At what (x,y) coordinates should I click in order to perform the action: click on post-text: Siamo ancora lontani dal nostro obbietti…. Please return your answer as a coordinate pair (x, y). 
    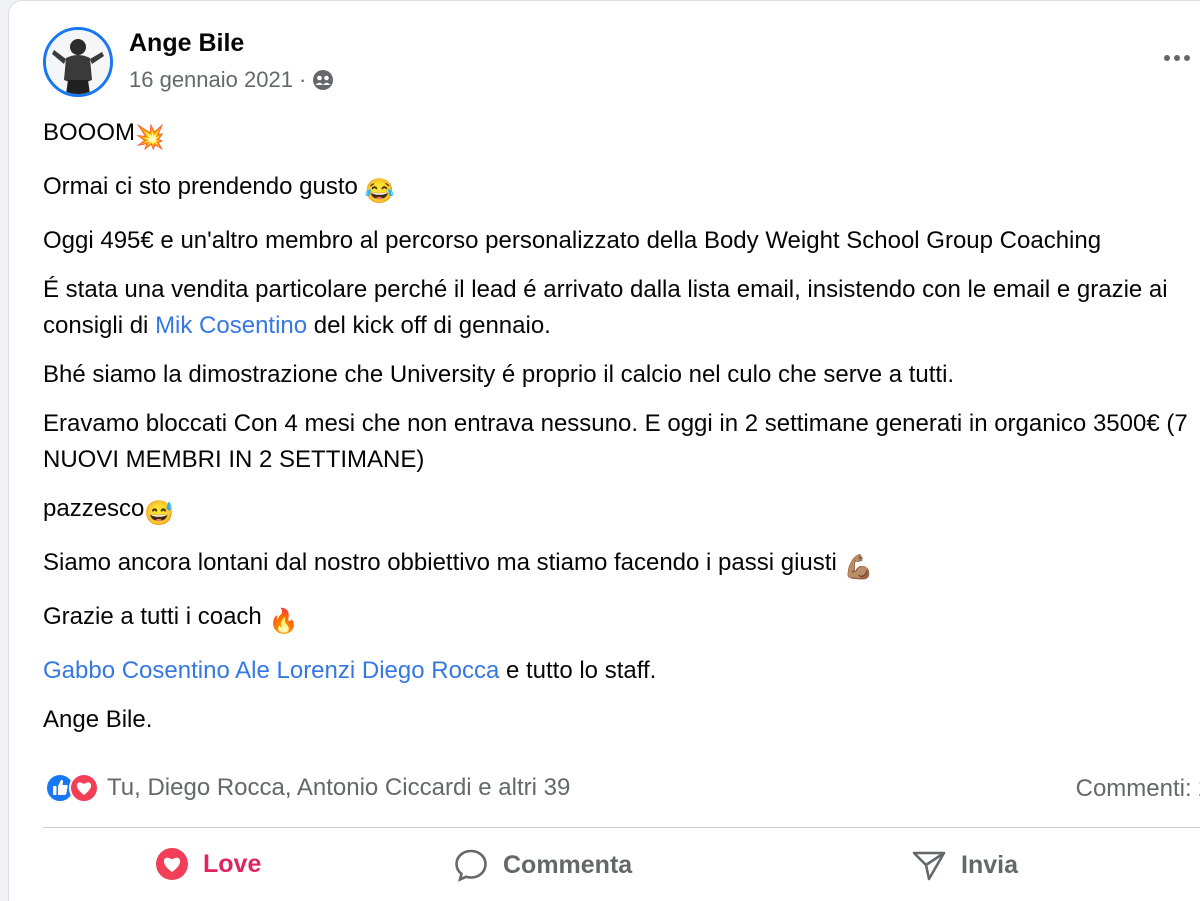
    Looking at the image, I should click on (443, 562).